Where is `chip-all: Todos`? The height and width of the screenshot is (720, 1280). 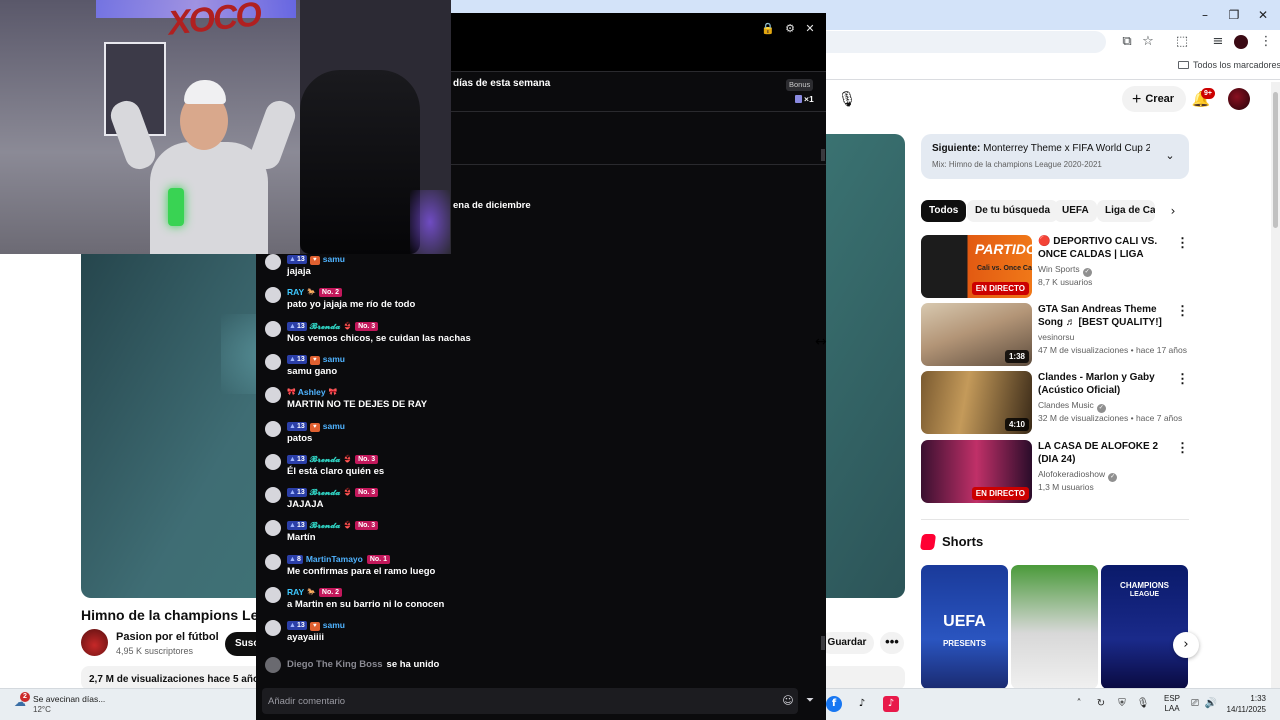
chip-all: Todos is located at coordinates (944, 211).